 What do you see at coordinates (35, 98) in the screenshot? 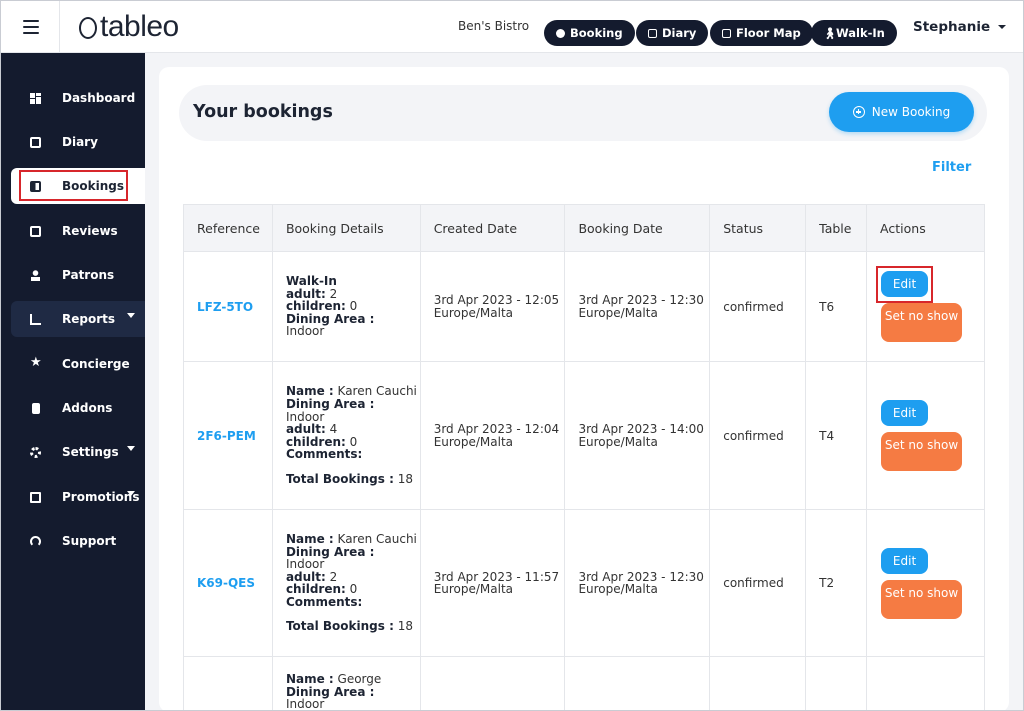
I see `dashboard-icon` at bounding box center [35, 98].